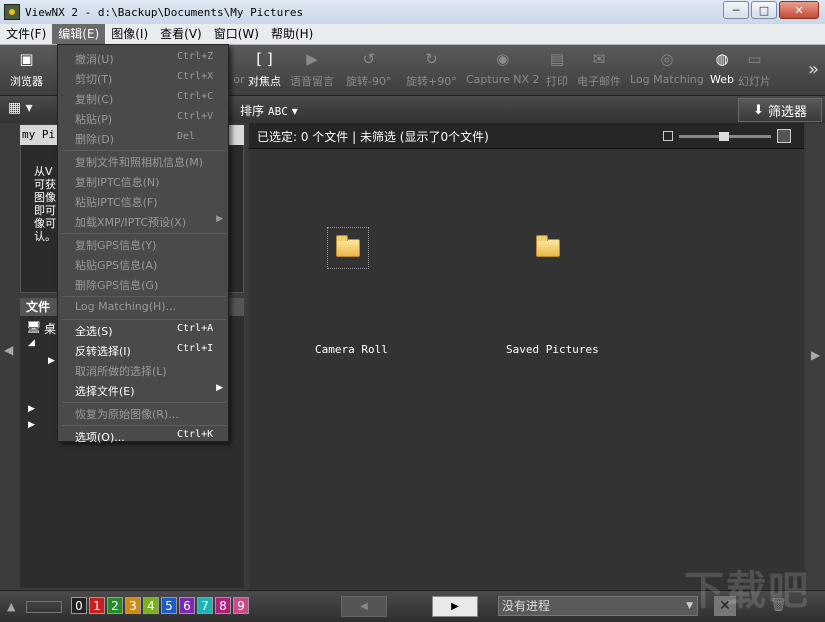  I want to click on menu-help: 帮助(H), so click(292, 34).